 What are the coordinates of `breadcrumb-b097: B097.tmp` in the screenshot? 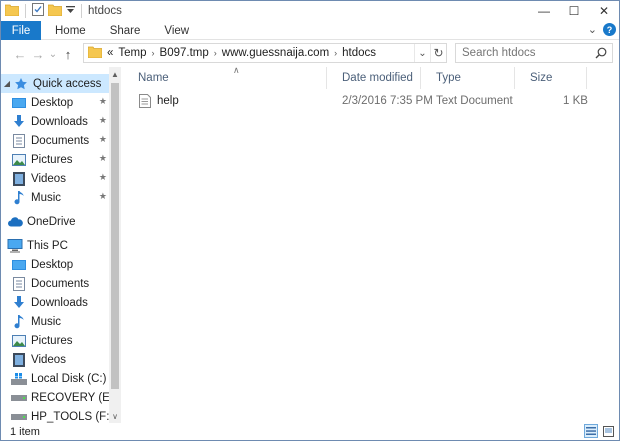 It's located at (184, 53).